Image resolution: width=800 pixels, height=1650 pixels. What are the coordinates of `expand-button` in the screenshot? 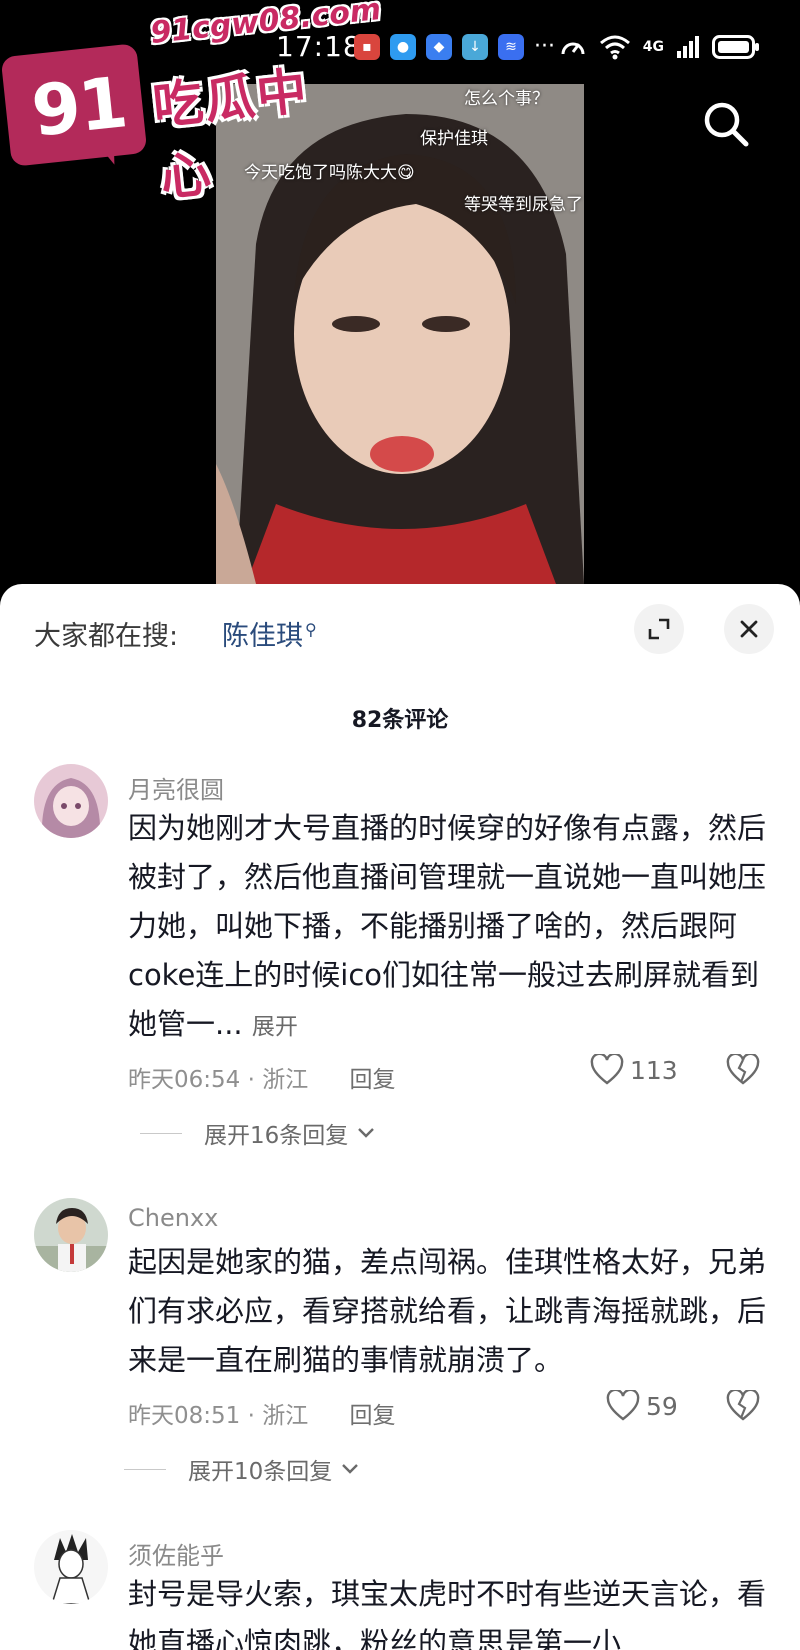 It's located at (659, 629).